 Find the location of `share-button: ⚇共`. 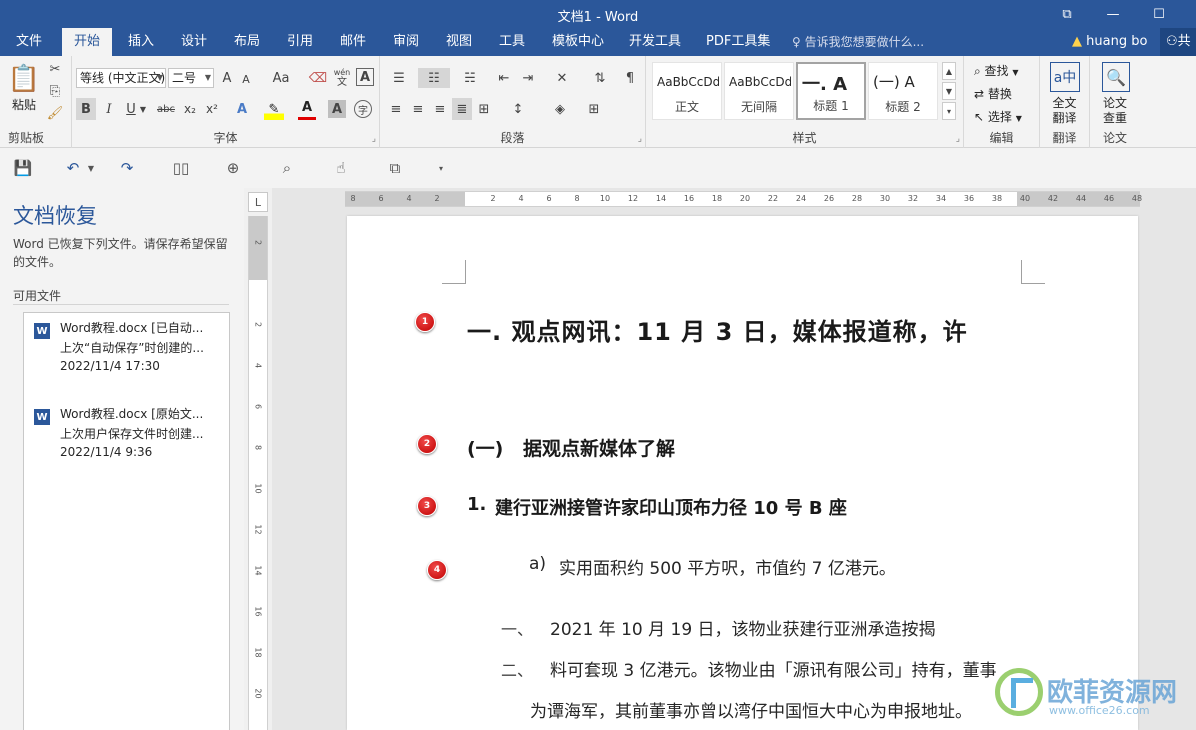

share-button: ⚇共 is located at coordinates (1178, 42).